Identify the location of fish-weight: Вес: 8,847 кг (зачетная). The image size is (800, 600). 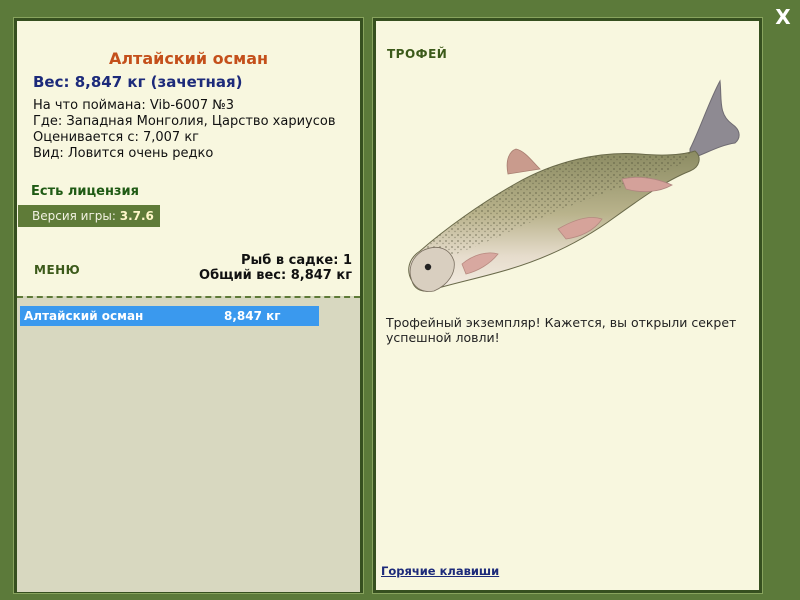
(138, 82).